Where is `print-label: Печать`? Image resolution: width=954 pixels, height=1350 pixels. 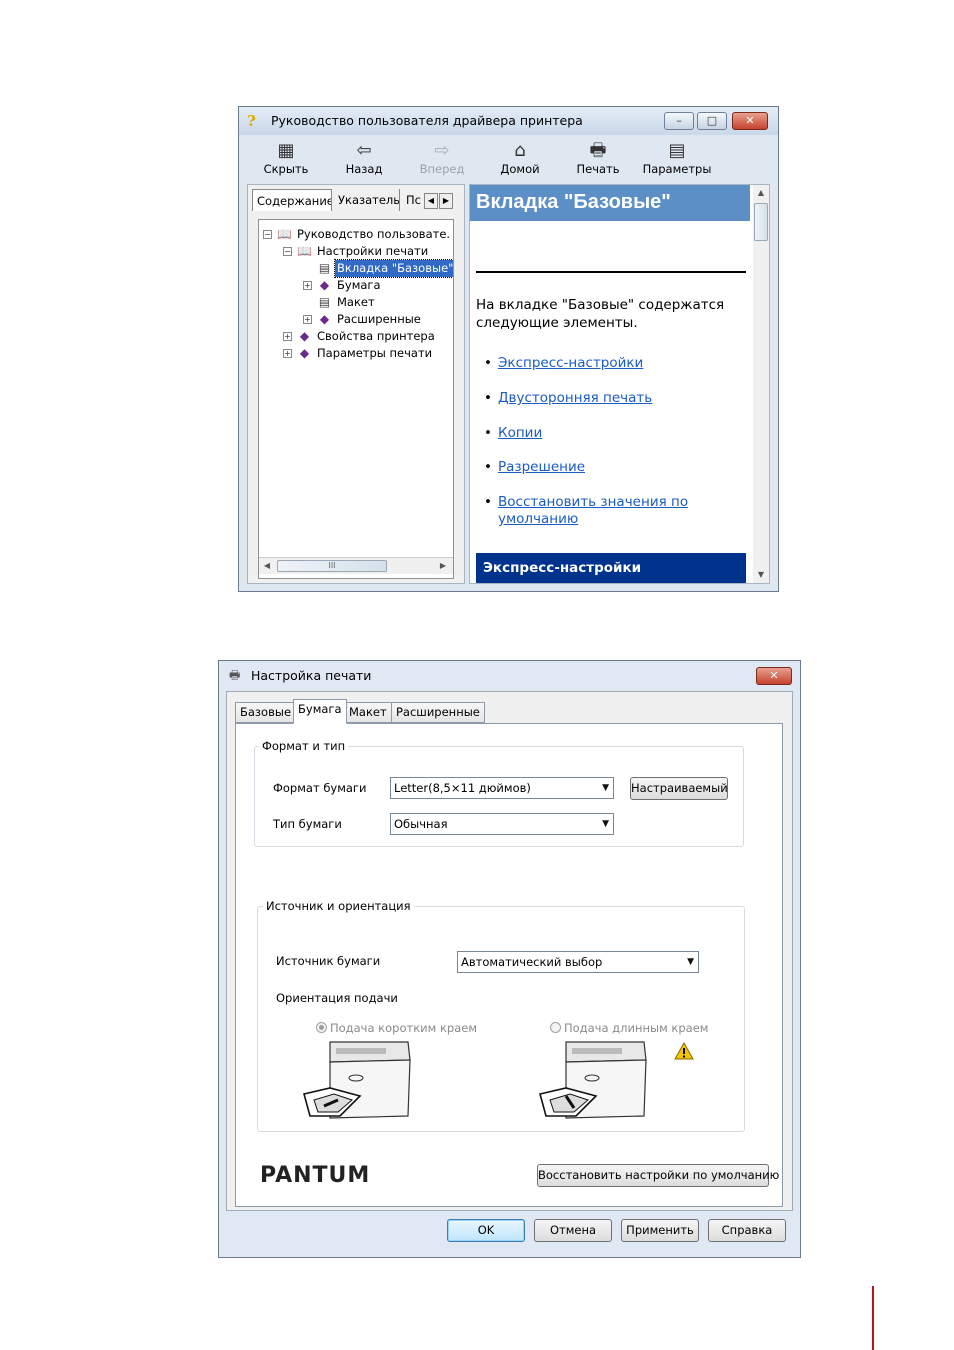
print-label: Печать is located at coordinates (598, 169).